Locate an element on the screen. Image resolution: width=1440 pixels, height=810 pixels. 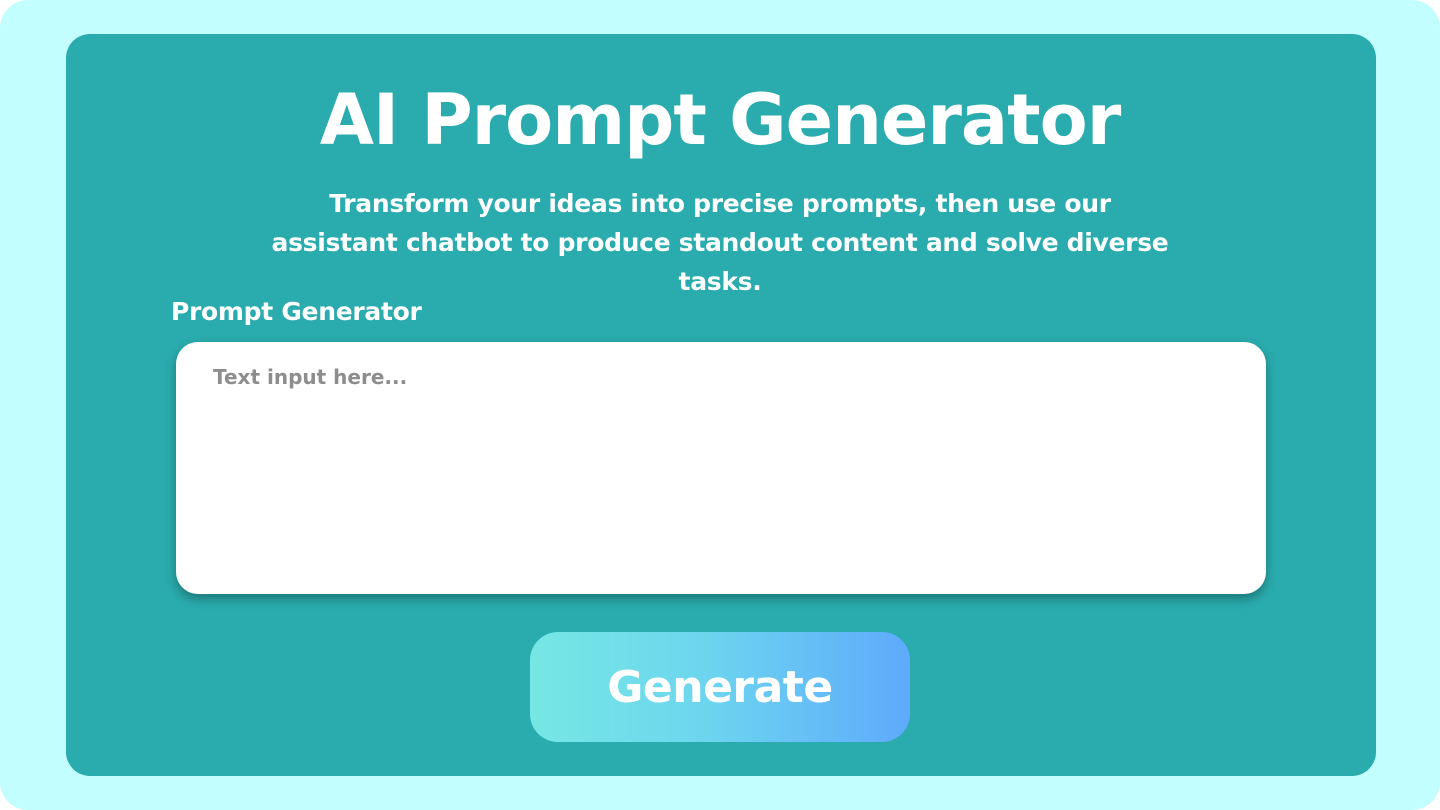
generate-button: Generate is located at coordinates (720, 687).